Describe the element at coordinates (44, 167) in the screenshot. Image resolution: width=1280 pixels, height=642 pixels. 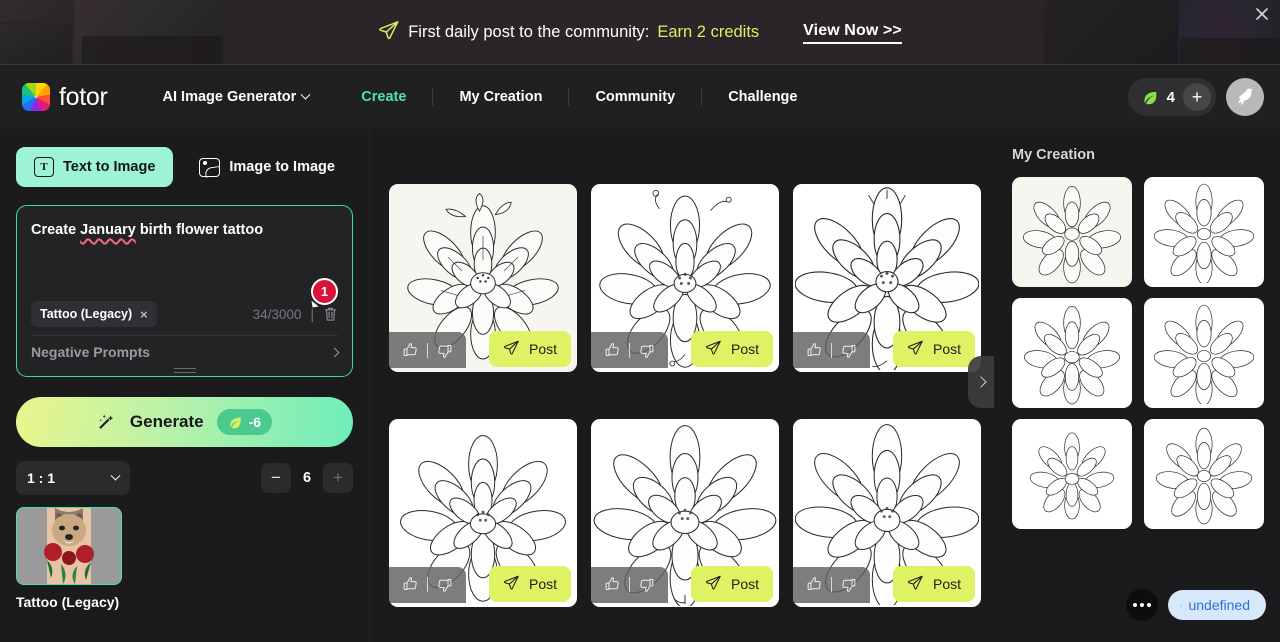
I see `text-icon: T` at that location.